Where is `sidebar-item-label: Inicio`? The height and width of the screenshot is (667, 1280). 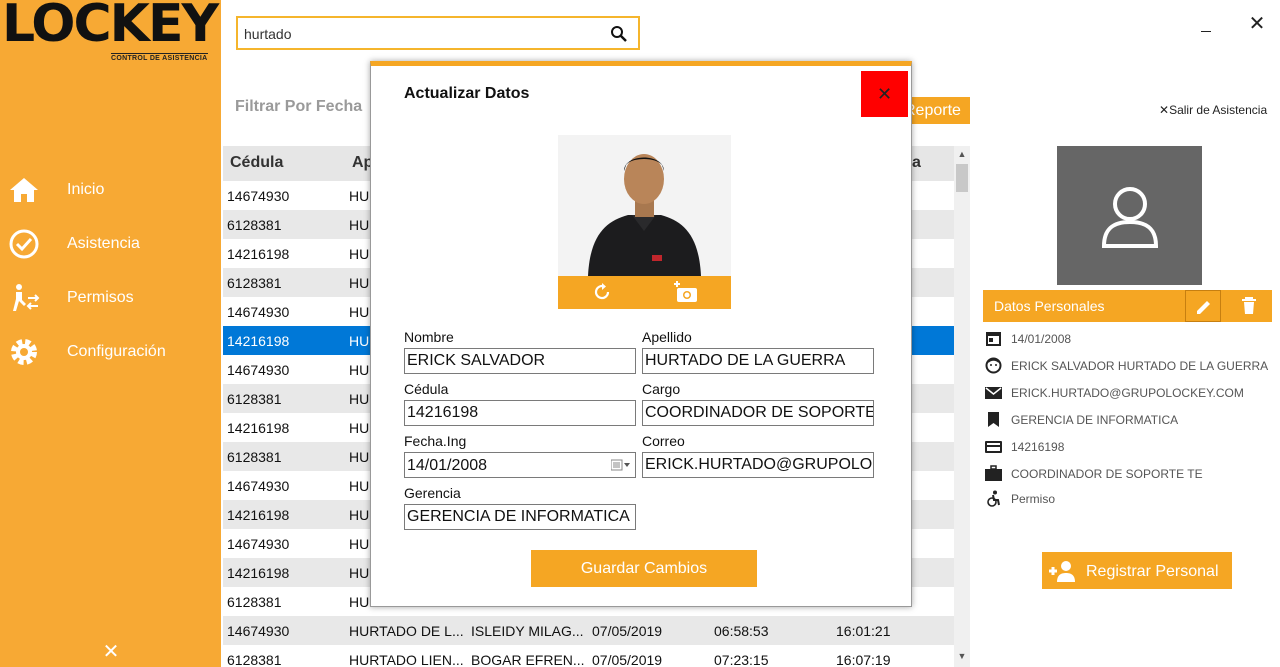
sidebar-item-label: Inicio is located at coordinates (86, 189).